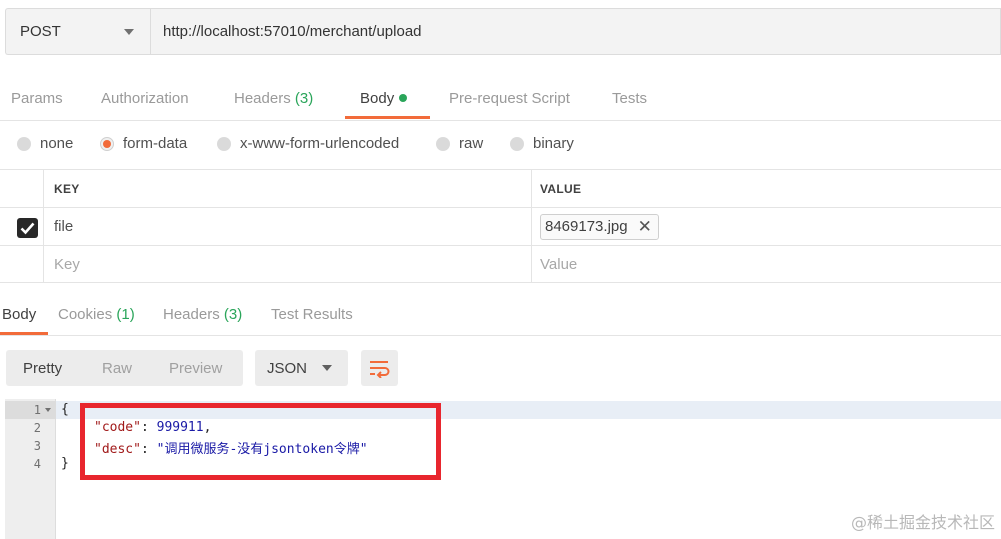  I want to click on file-name: 8469173.jpg, so click(586, 226).